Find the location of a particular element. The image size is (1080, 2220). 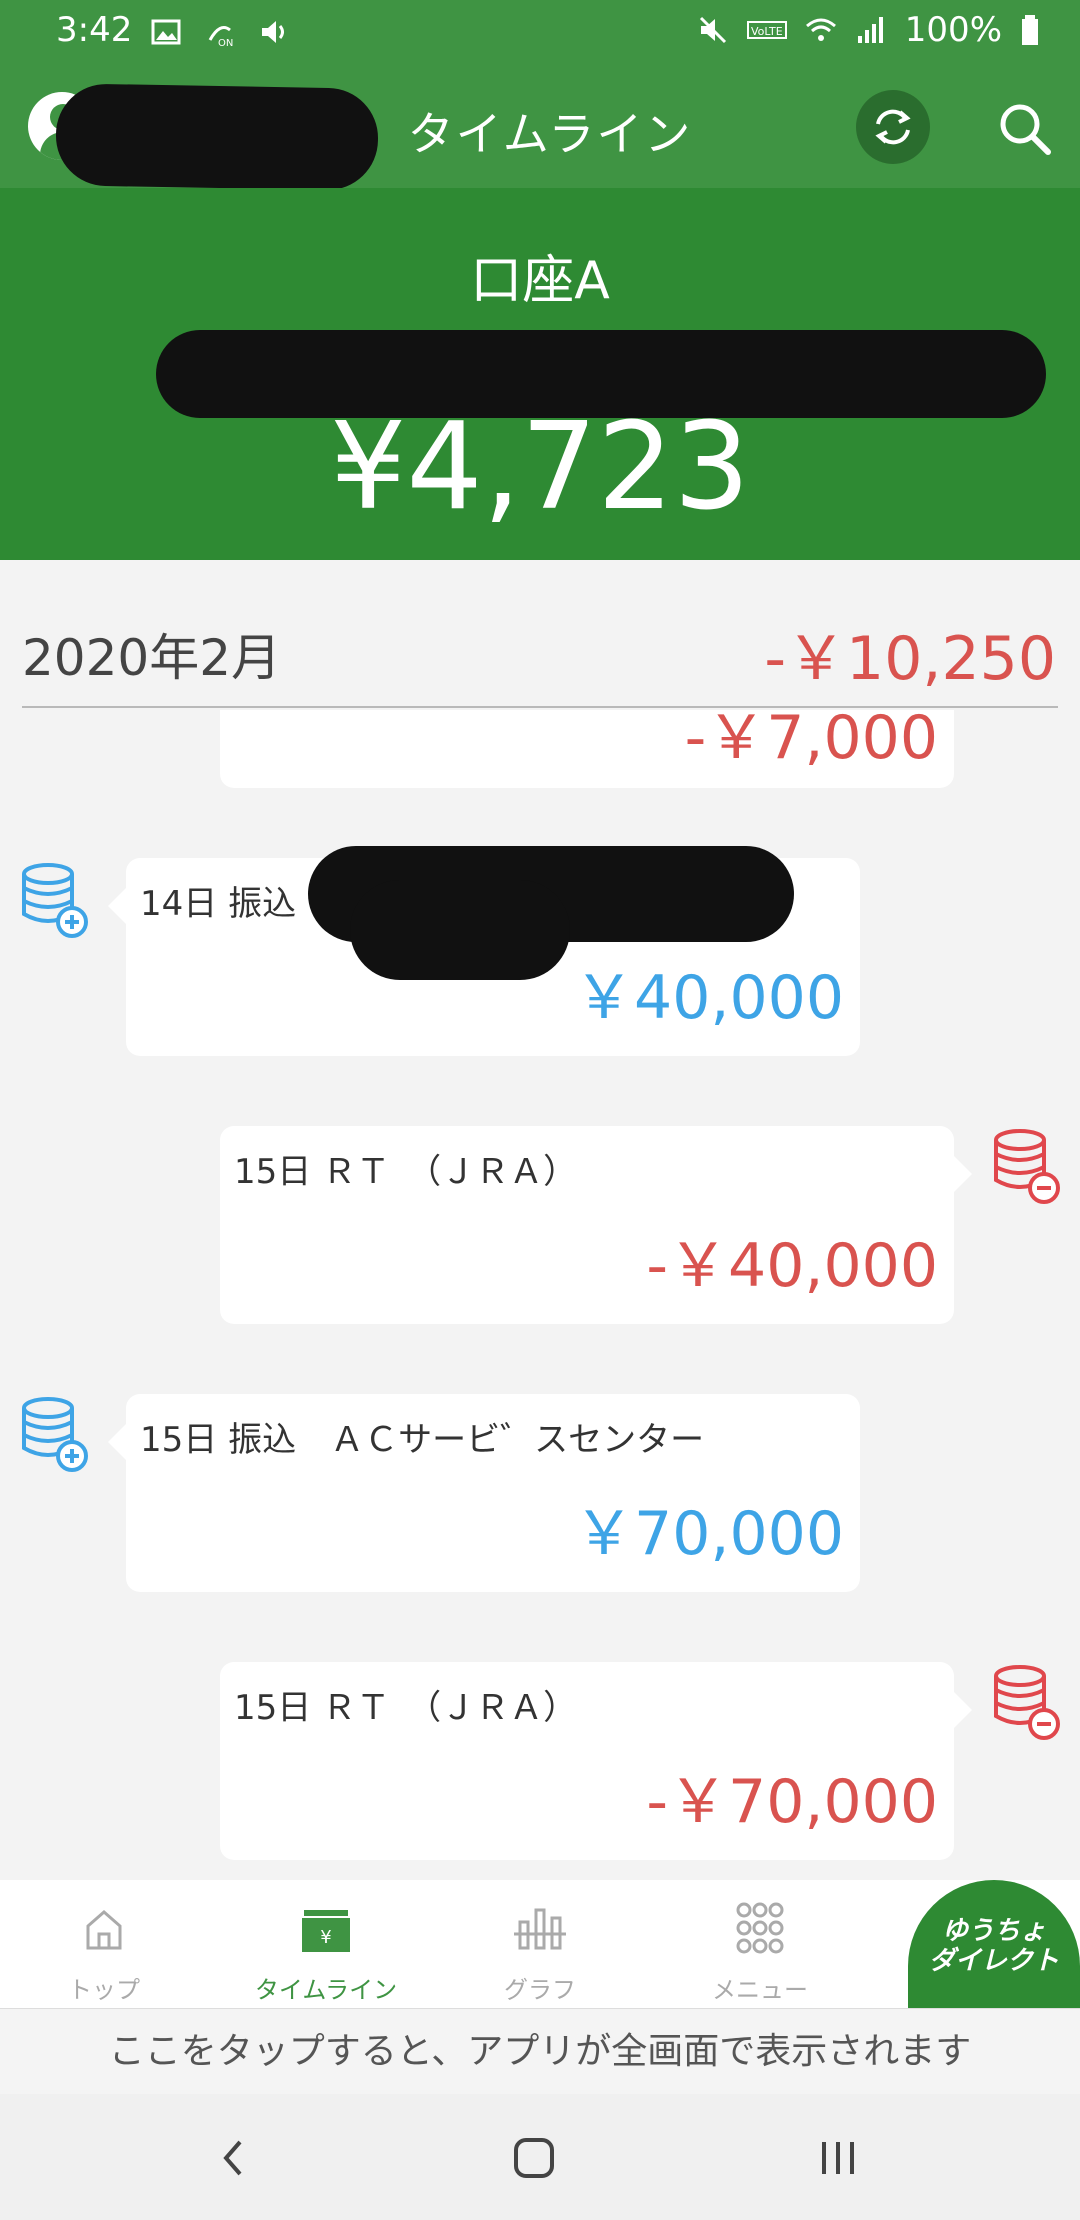

redaction-mark is located at coordinates (460, 930).